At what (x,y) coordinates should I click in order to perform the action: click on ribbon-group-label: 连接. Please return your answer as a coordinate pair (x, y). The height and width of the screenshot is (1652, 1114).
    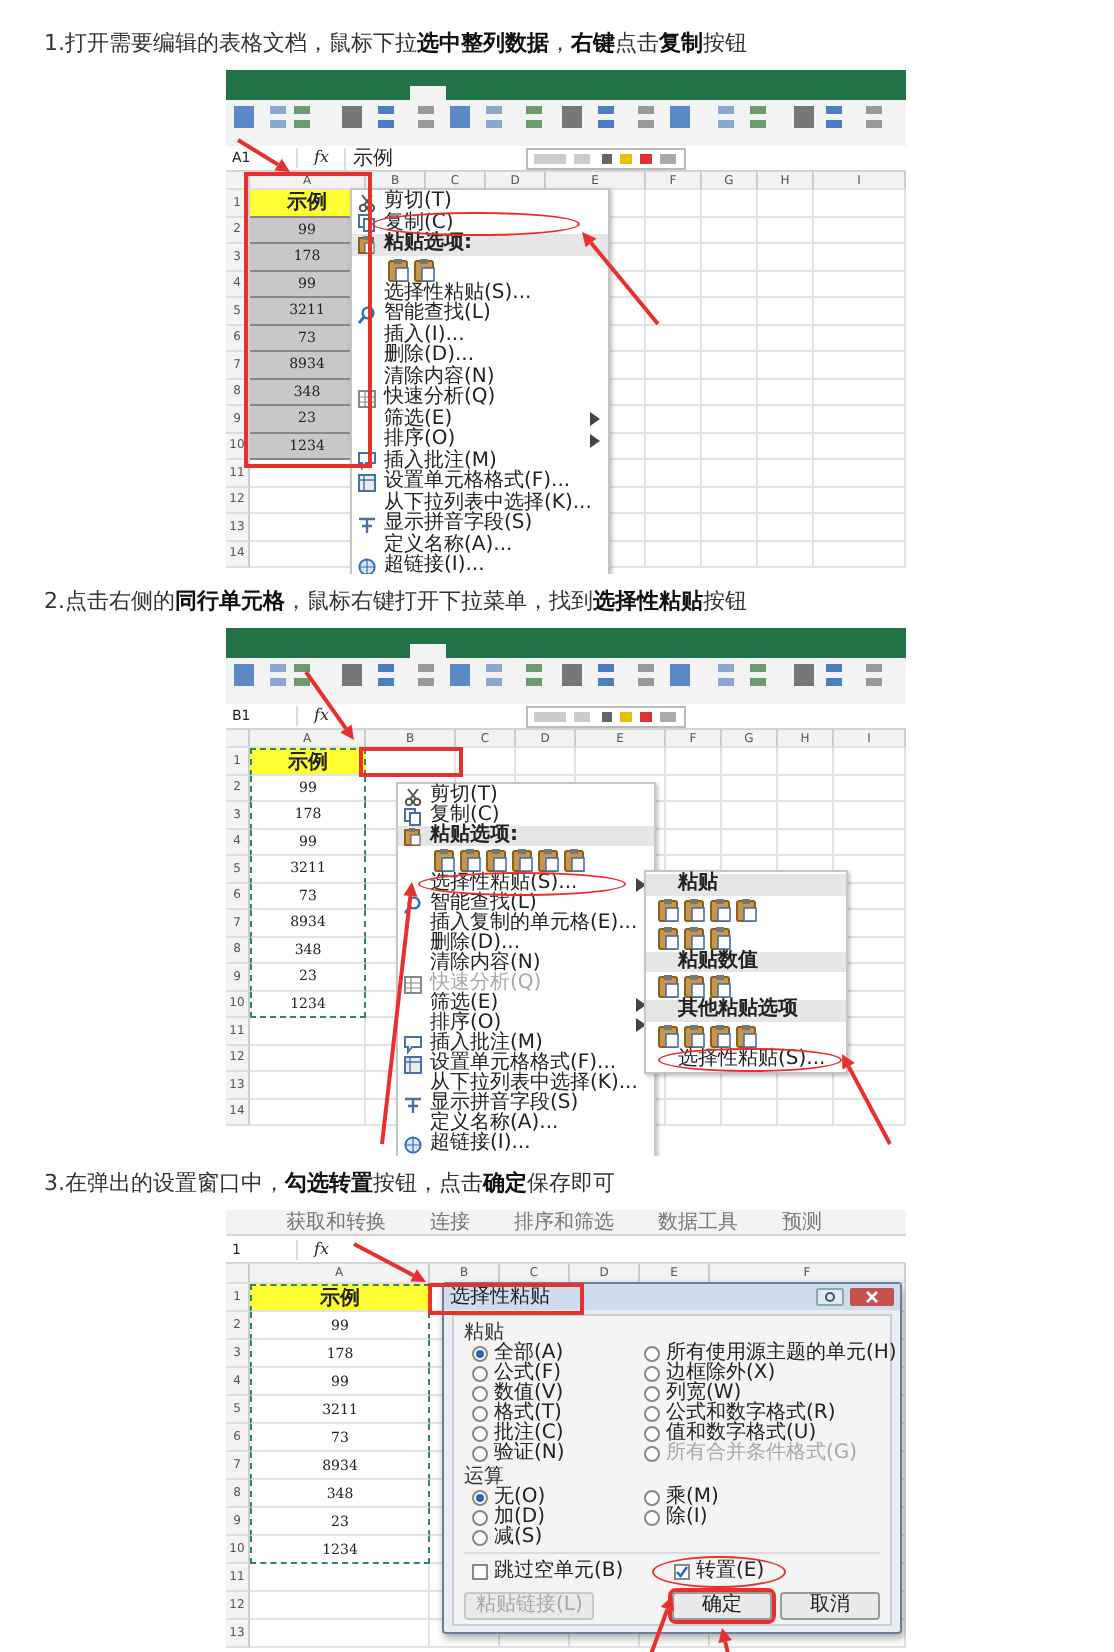
    Looking at the image, I should click on (450, 1222).